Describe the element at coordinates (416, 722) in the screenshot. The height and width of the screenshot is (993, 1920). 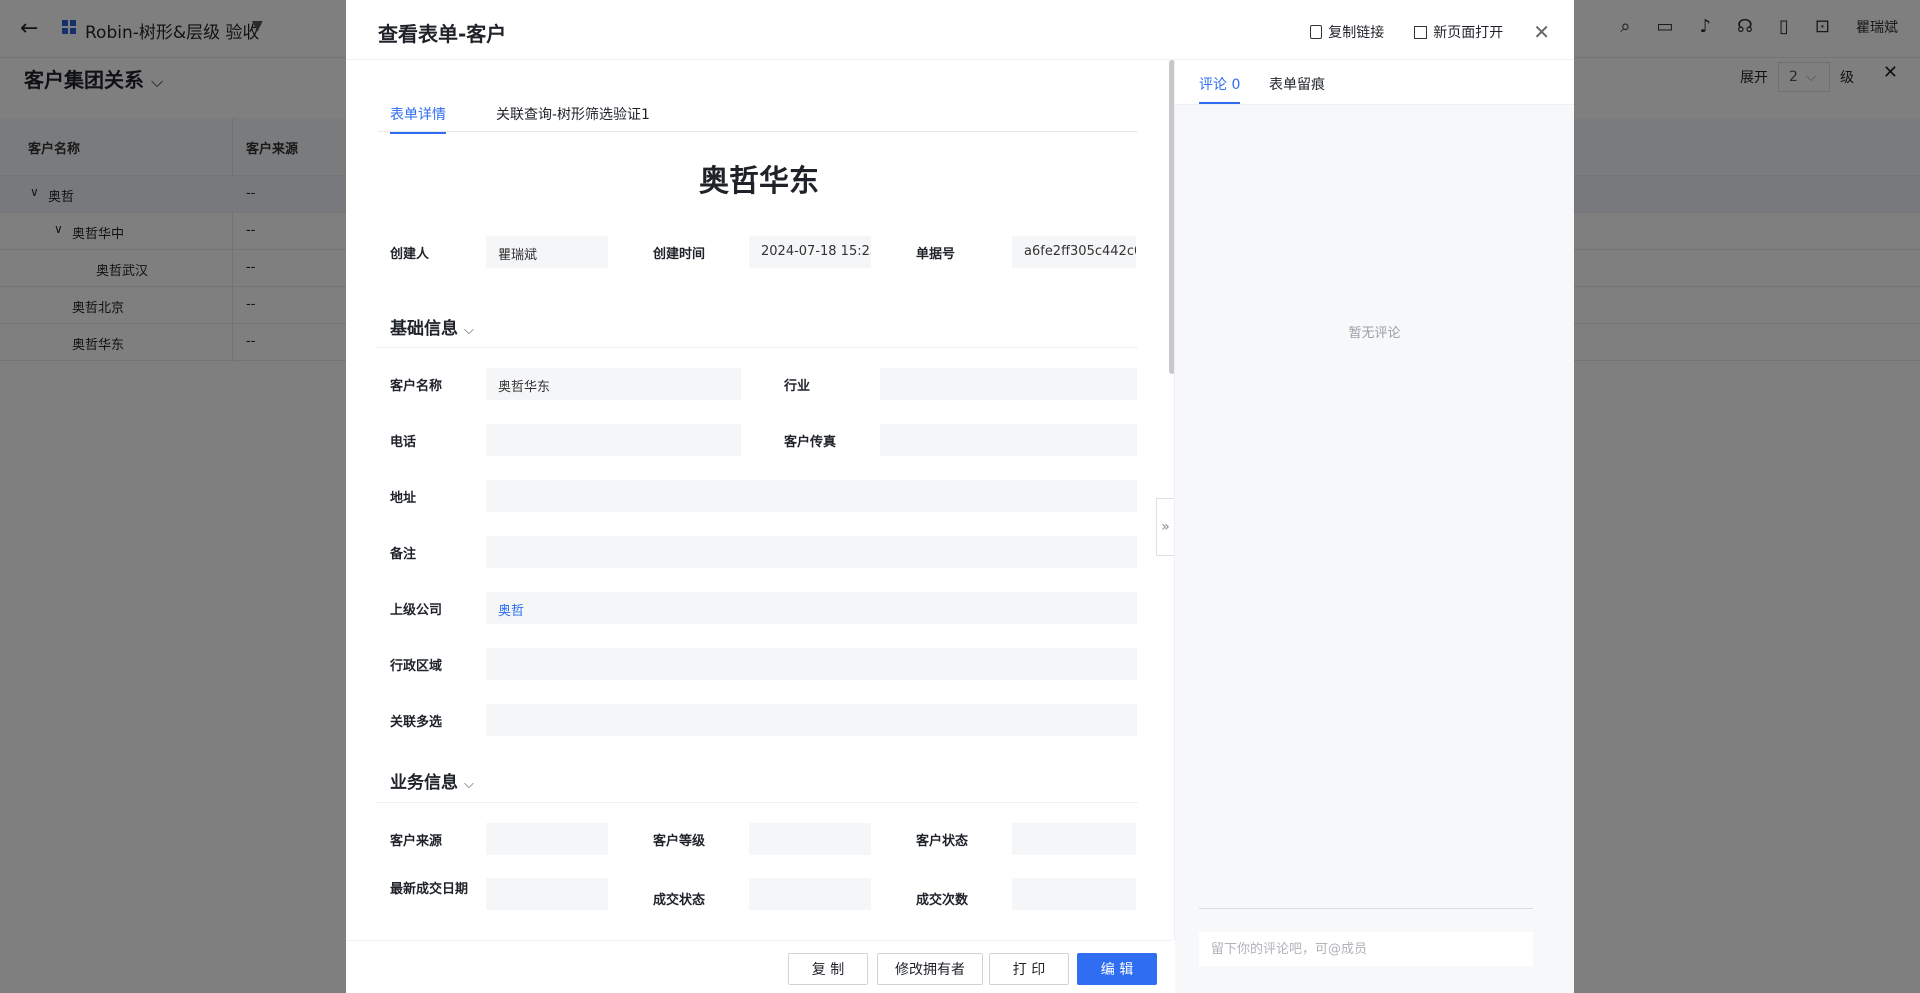
I see `related-multi-label: 关联多选` at that location.